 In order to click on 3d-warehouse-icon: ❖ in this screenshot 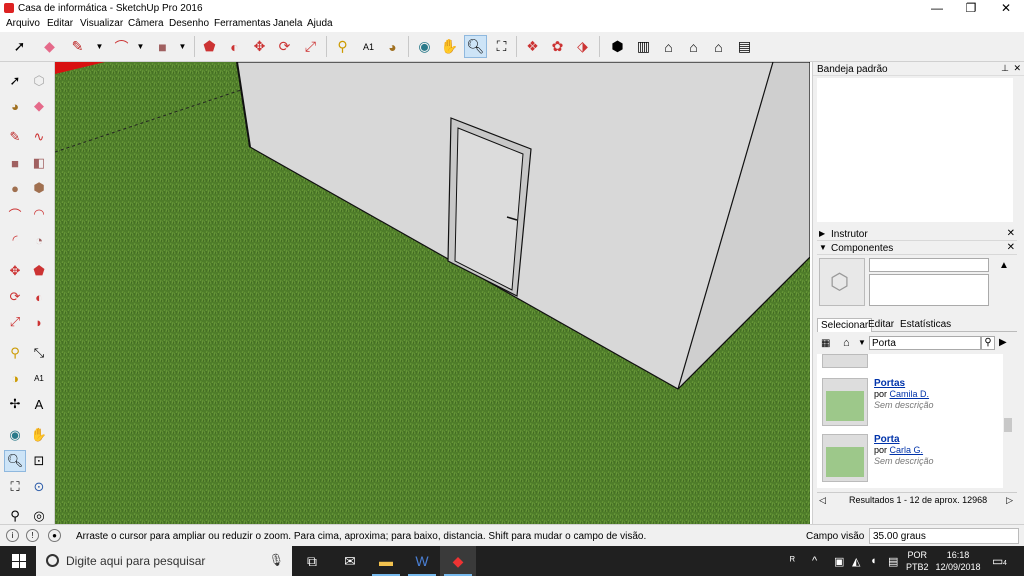, I will do `click(532, 46)`.